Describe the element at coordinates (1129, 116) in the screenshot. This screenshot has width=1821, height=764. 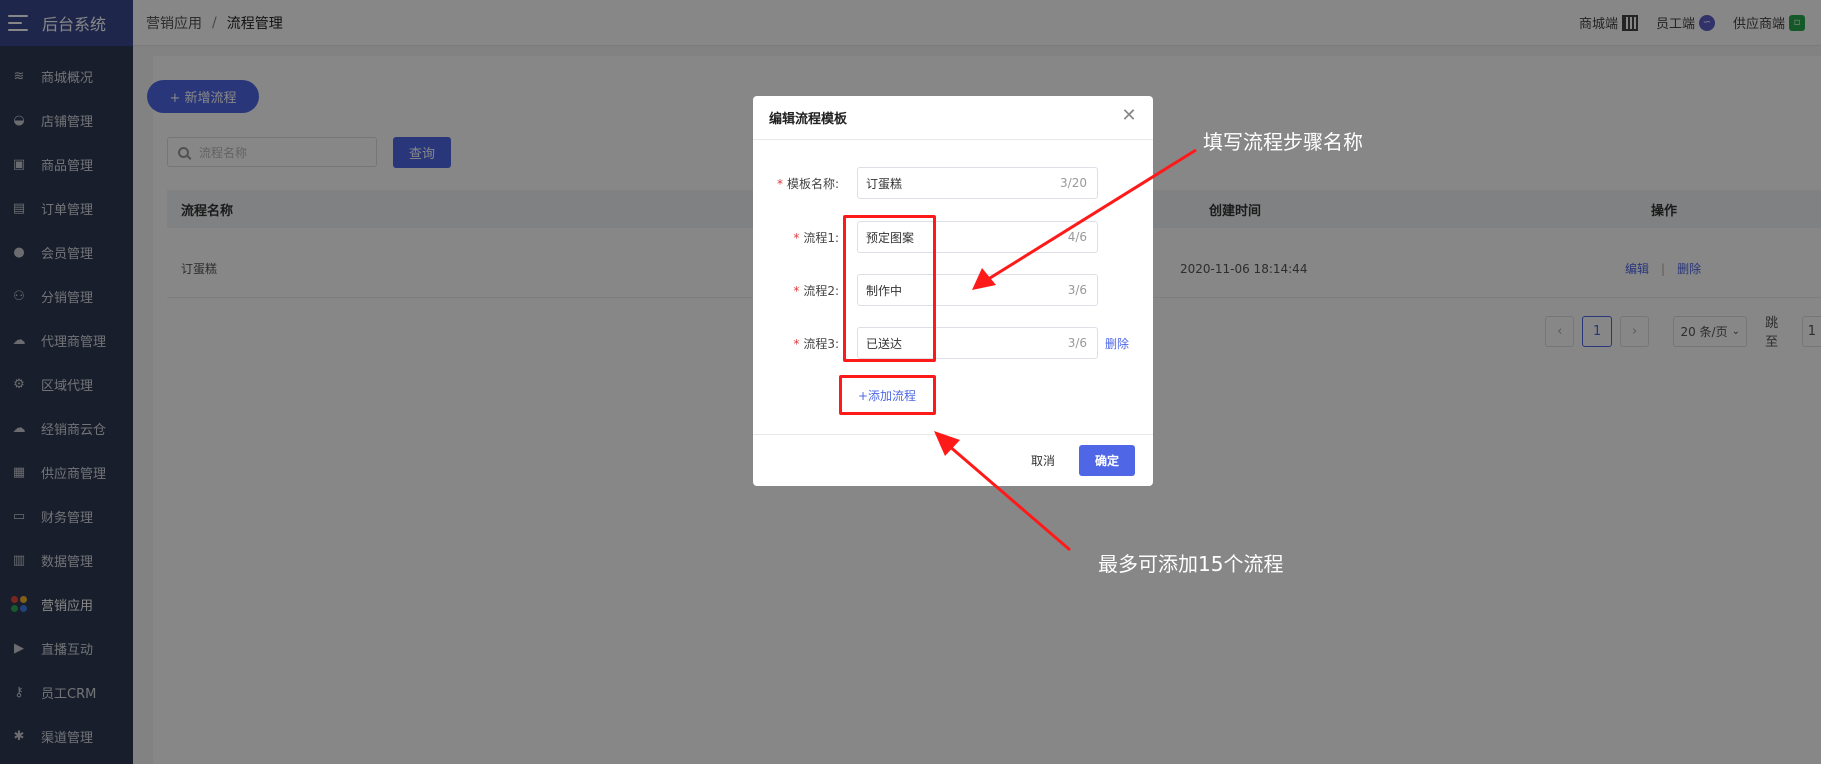
I see `close-icon: ✕` at that location.